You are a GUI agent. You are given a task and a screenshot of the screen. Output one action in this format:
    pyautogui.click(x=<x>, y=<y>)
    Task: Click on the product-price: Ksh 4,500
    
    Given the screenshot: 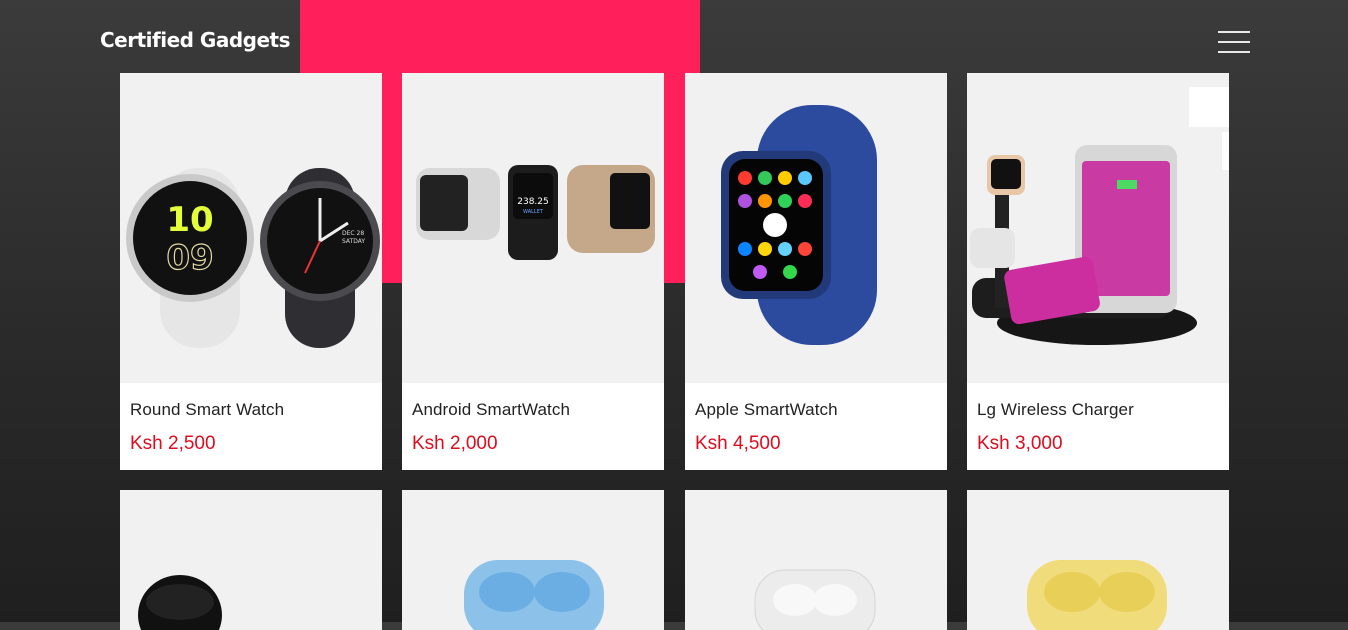 What is the action you would take?
    pyautogui.click(x=738, y=443)
    